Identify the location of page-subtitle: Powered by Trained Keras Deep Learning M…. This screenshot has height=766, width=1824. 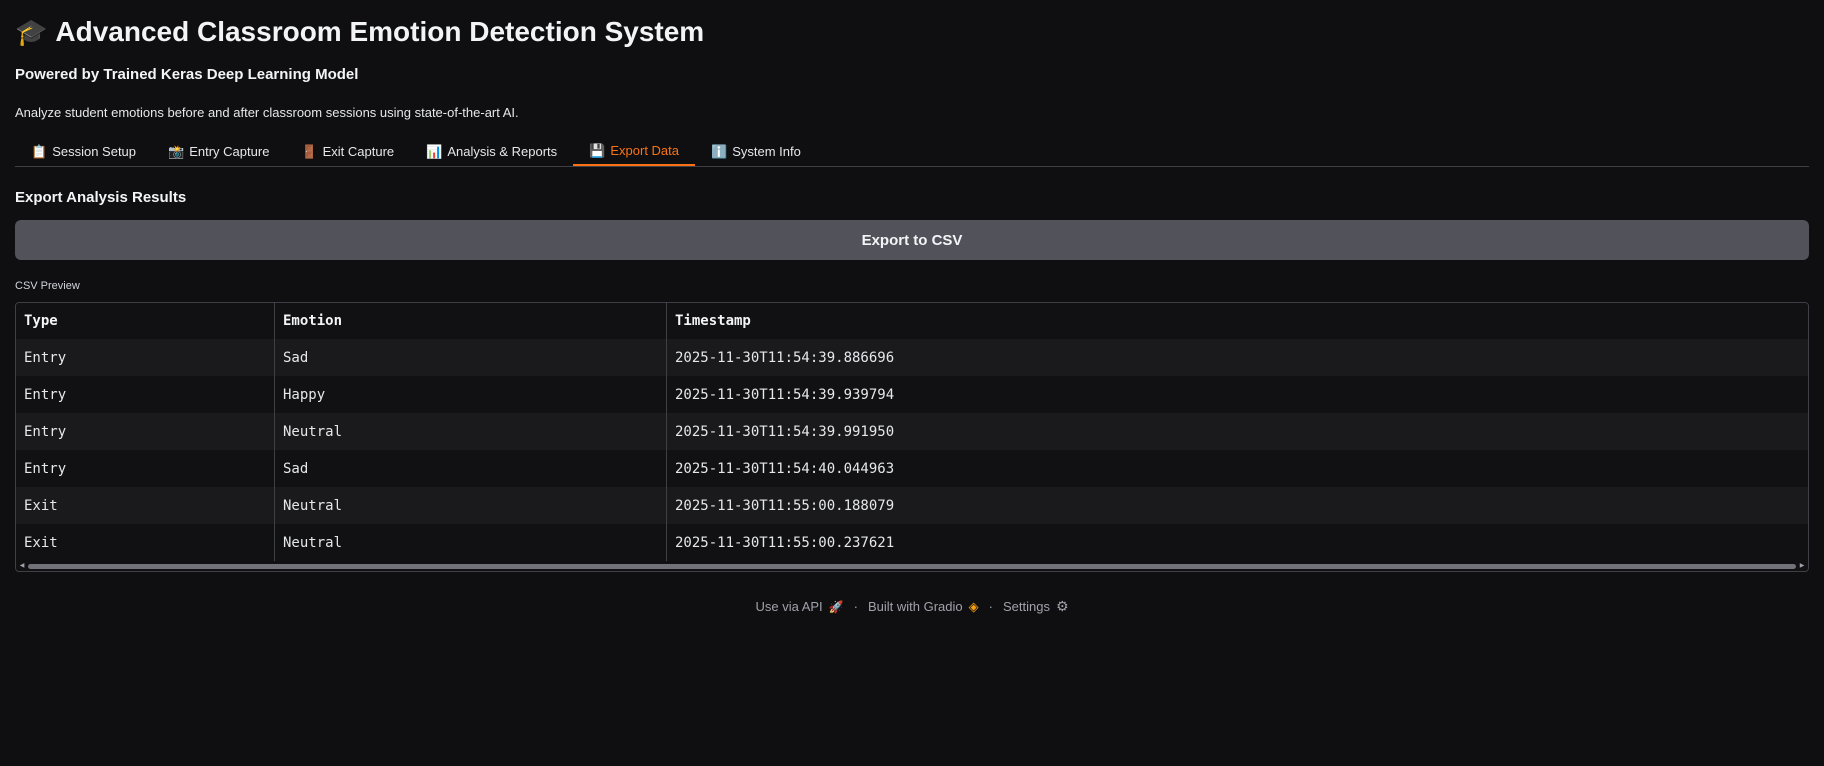
(187, 74).